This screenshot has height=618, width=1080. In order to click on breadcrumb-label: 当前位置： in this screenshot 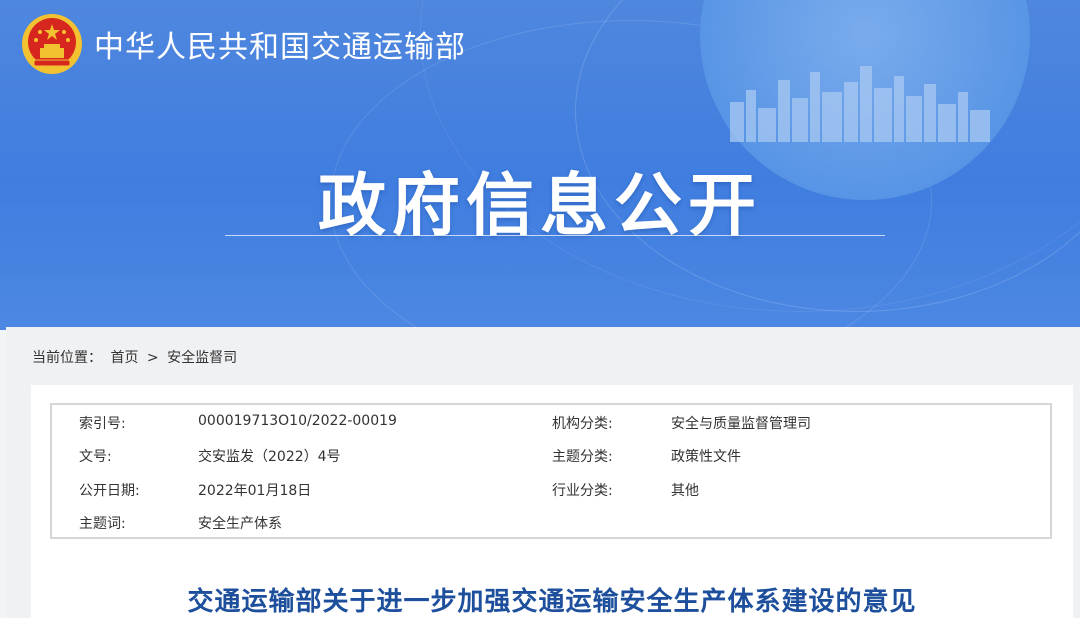, I will do `click(67, 358)`.